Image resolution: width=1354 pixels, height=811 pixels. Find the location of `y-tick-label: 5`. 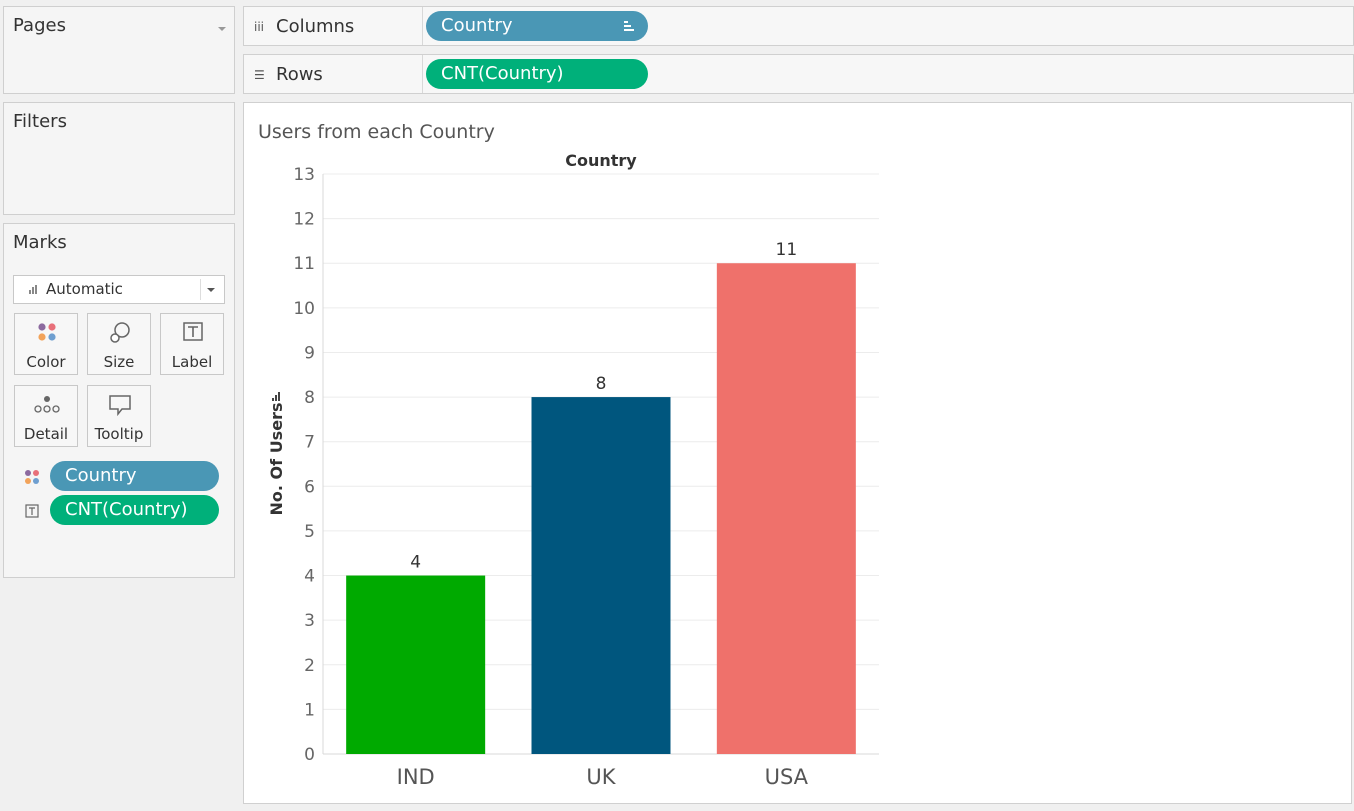

y-tick-label: 5 is located at coordinates (309, 532).